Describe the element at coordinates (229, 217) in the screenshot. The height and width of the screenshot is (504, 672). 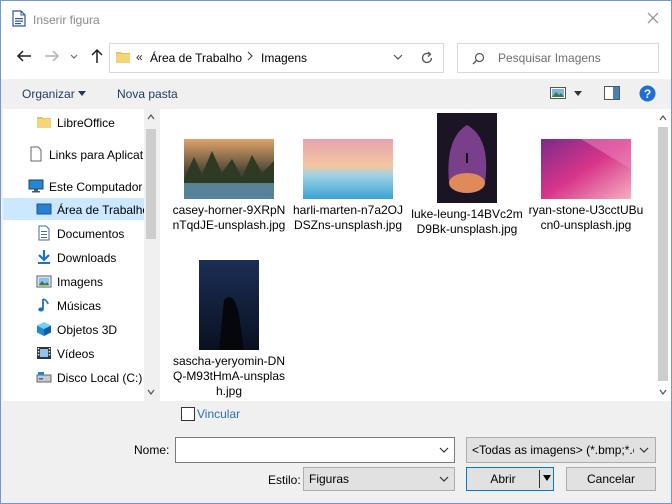
I see `file-name: casey-horner-9XRpNnTqdJE-unsplash.jpg` at that location.